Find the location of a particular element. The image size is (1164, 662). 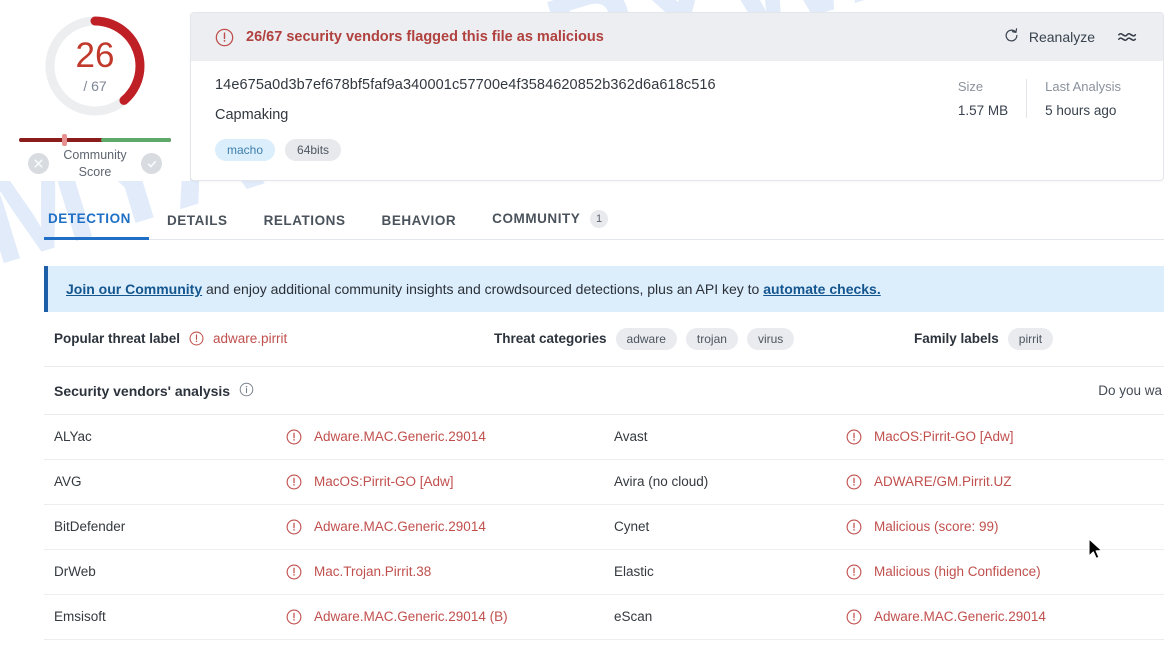

donut-center-text: 26 / 67 is located at coordinates (95, 66).